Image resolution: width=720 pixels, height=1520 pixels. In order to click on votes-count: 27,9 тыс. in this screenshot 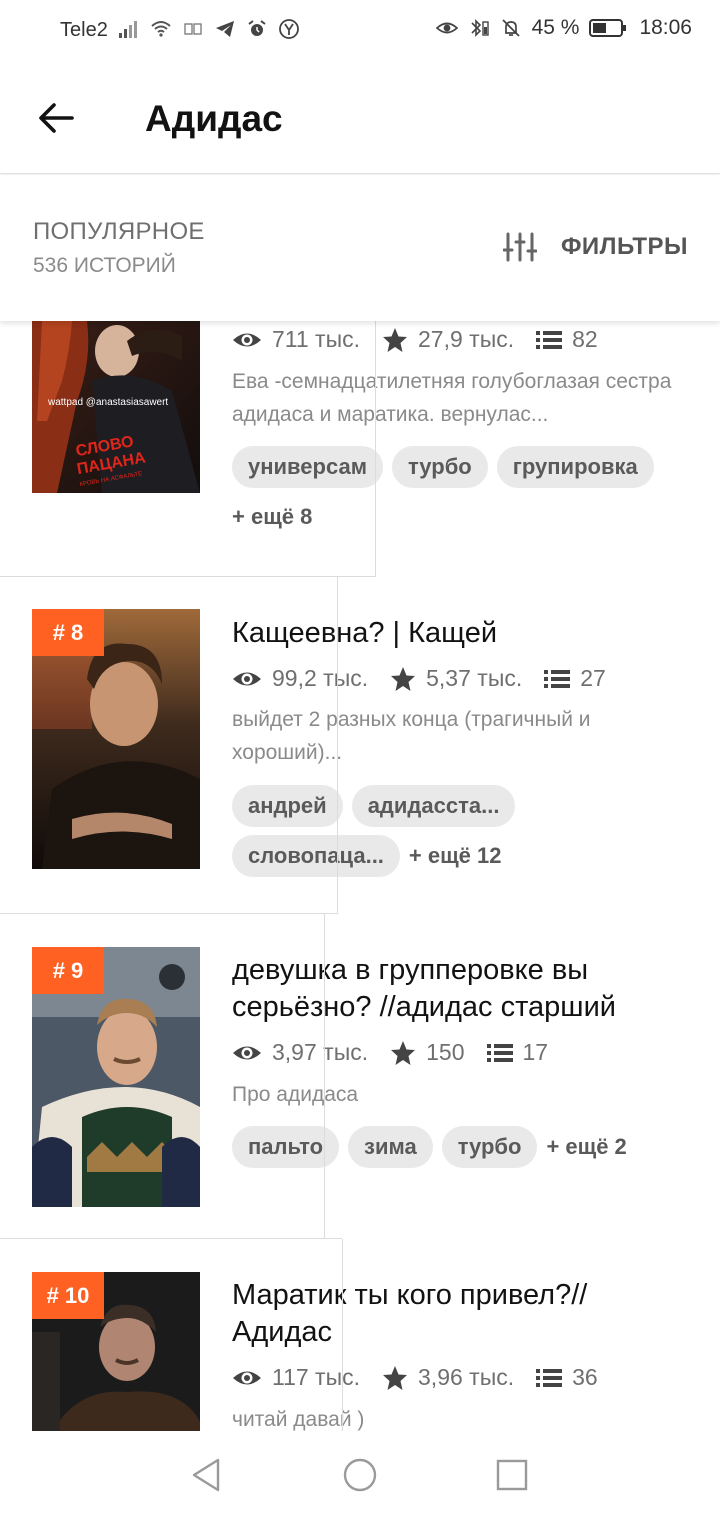, I will do `click(466, 339)`.